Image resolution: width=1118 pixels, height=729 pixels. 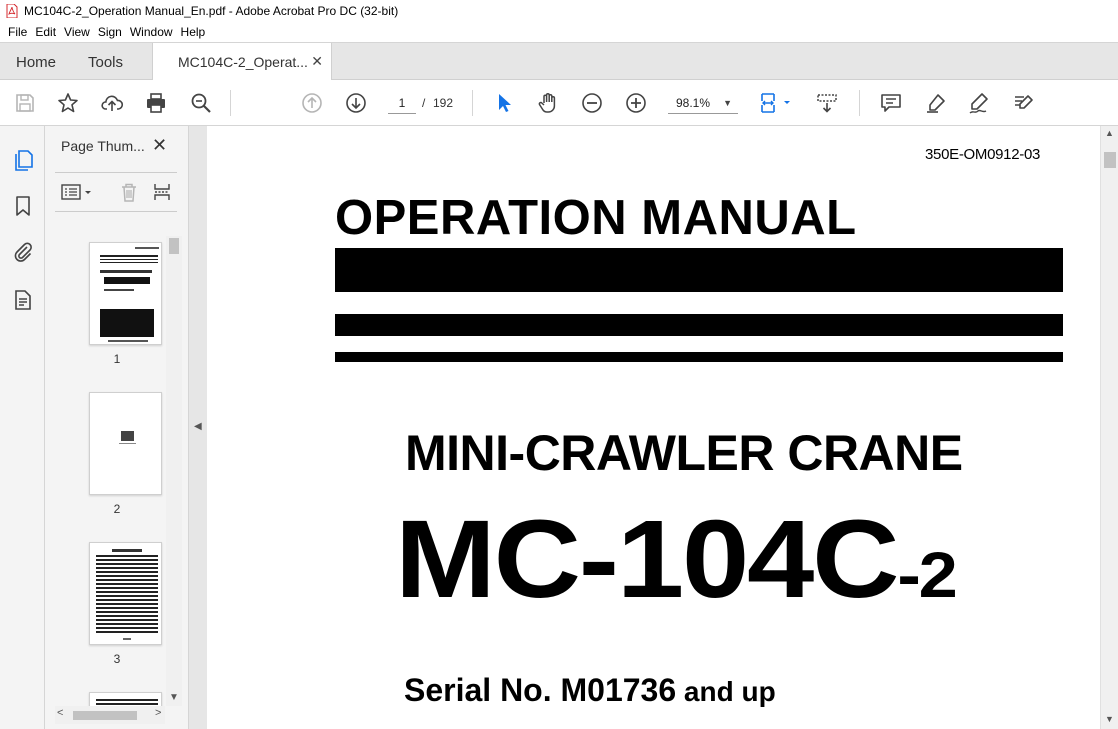 I want to click on search-zoom-icon, so click(x=201, y=103).